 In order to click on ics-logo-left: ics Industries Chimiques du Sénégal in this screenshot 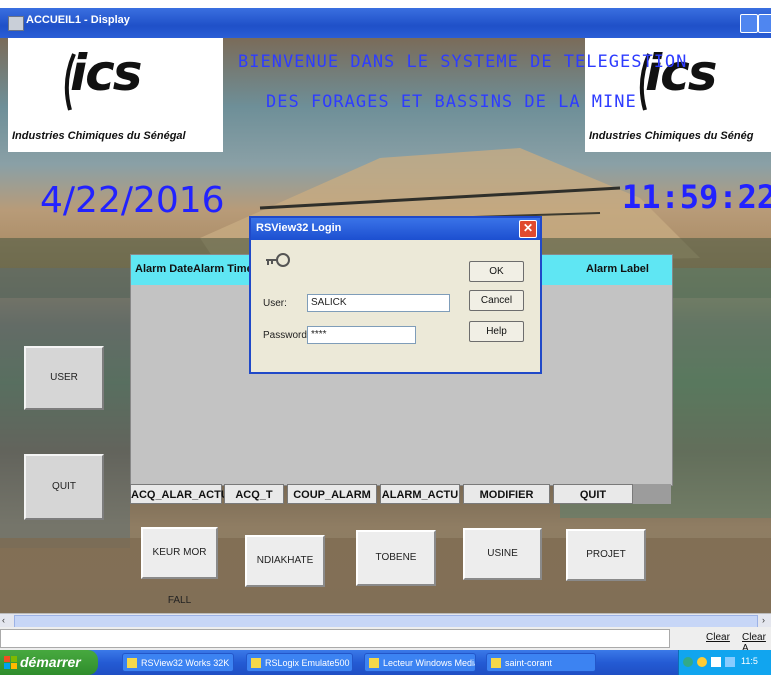, I will do `click(115, 95)`.